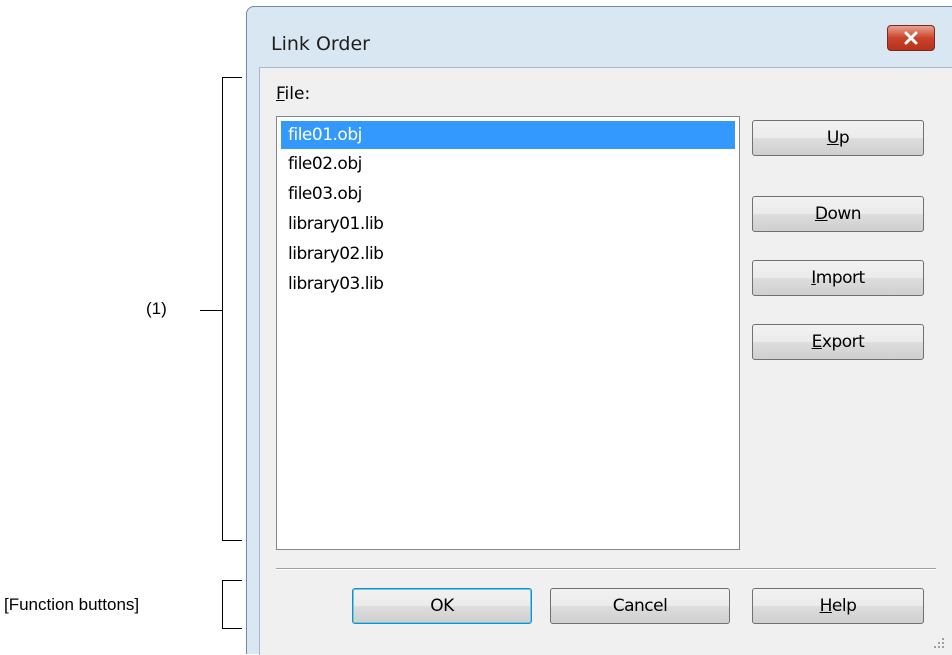  What do you see at coordinates (844, 606) in the screenshot?
I see `help-button-label: elp` at bounding box center [844, 606].